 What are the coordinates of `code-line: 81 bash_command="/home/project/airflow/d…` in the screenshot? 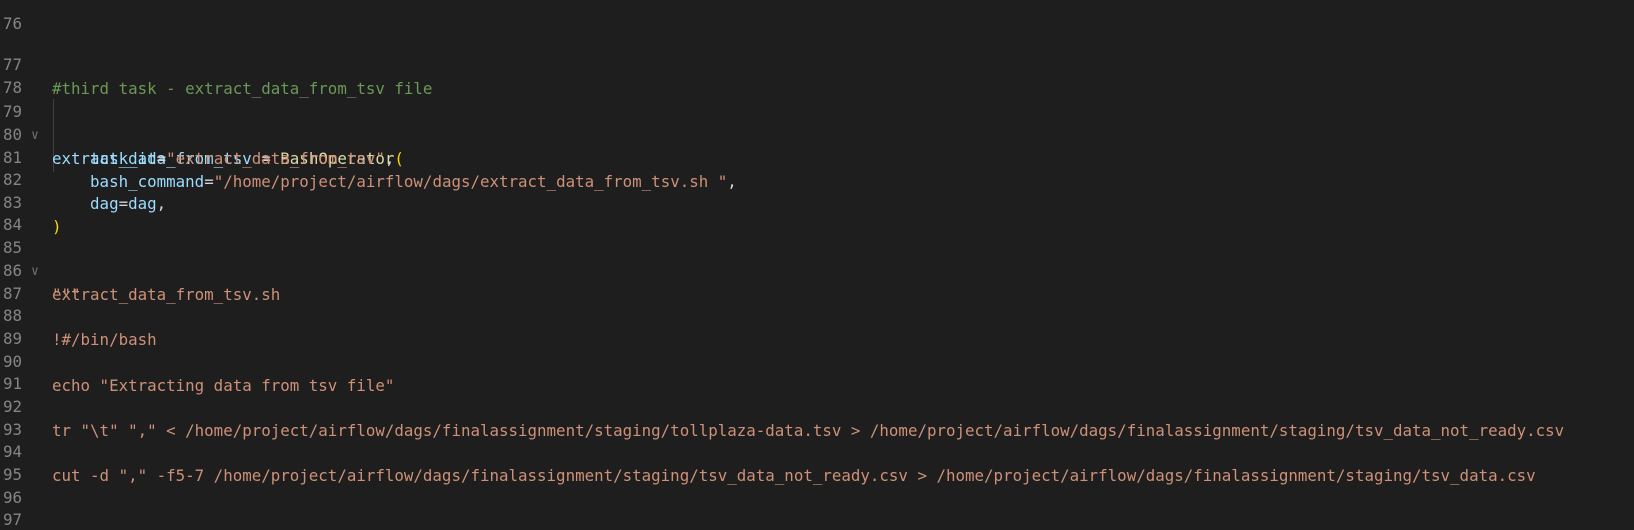 It's located at (817, 156).